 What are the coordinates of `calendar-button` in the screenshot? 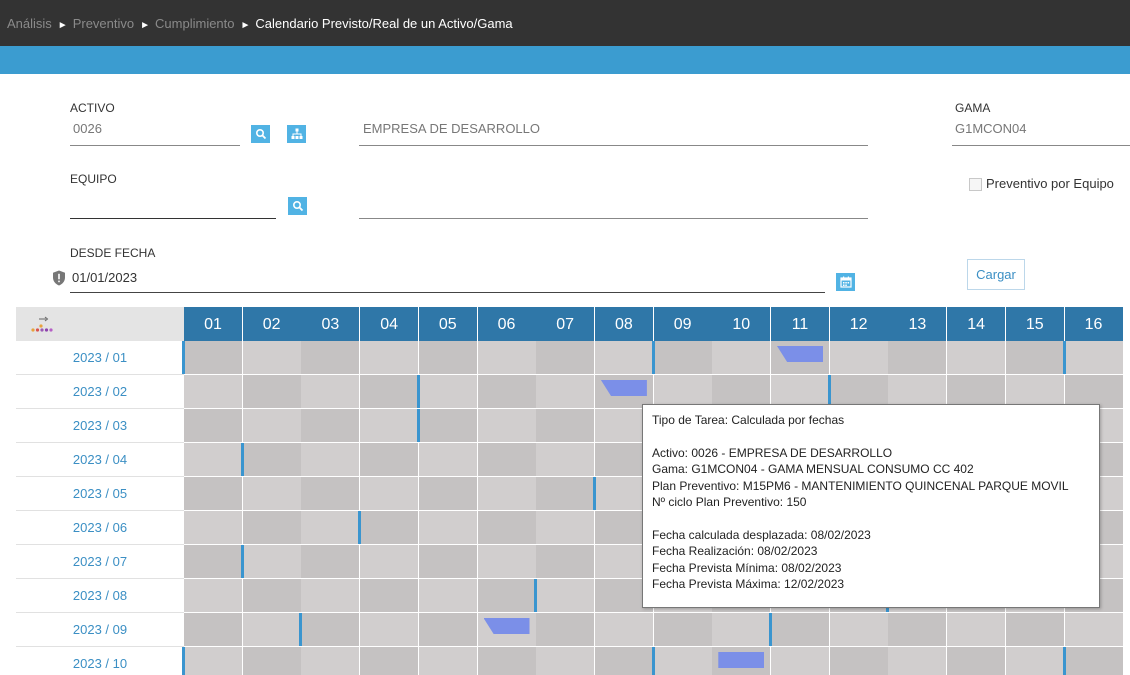 It's located at (845, 282).